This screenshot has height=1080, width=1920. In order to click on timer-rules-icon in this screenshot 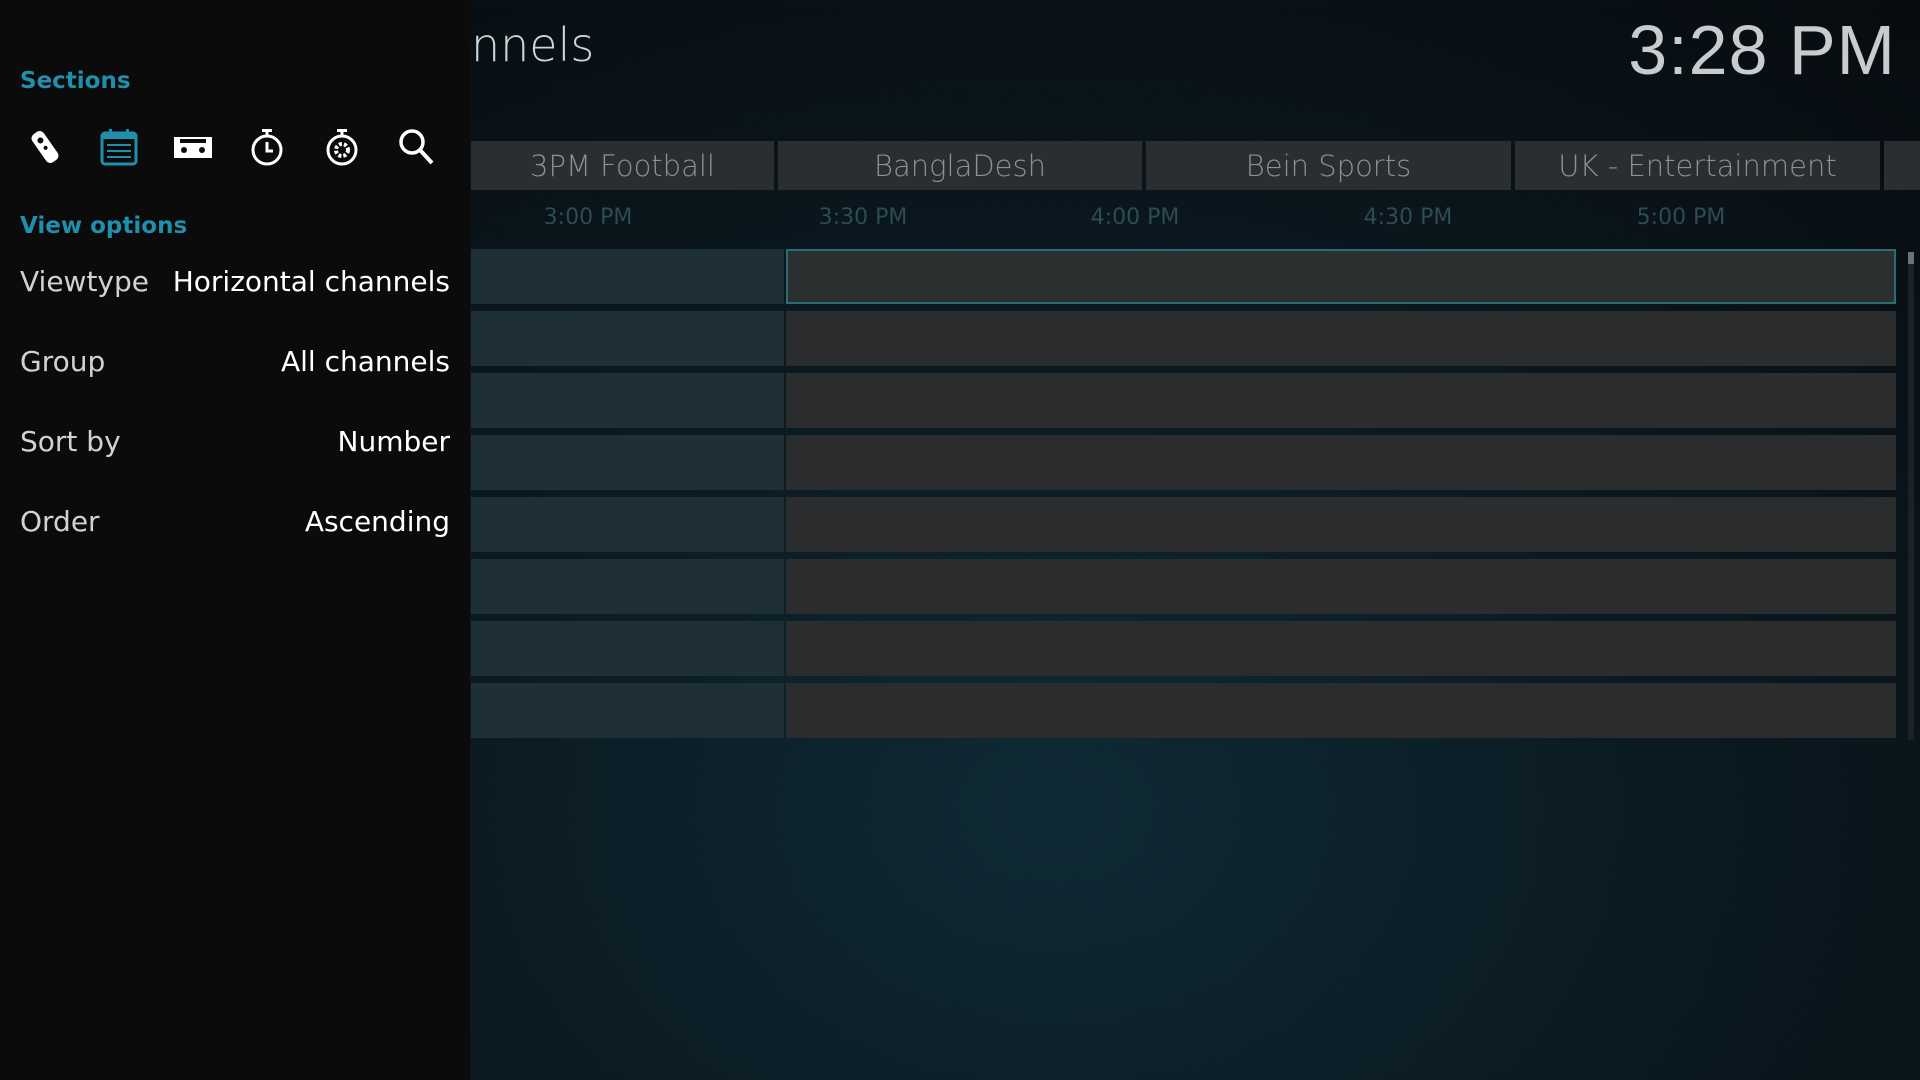, I will do `click(342, 147)`.